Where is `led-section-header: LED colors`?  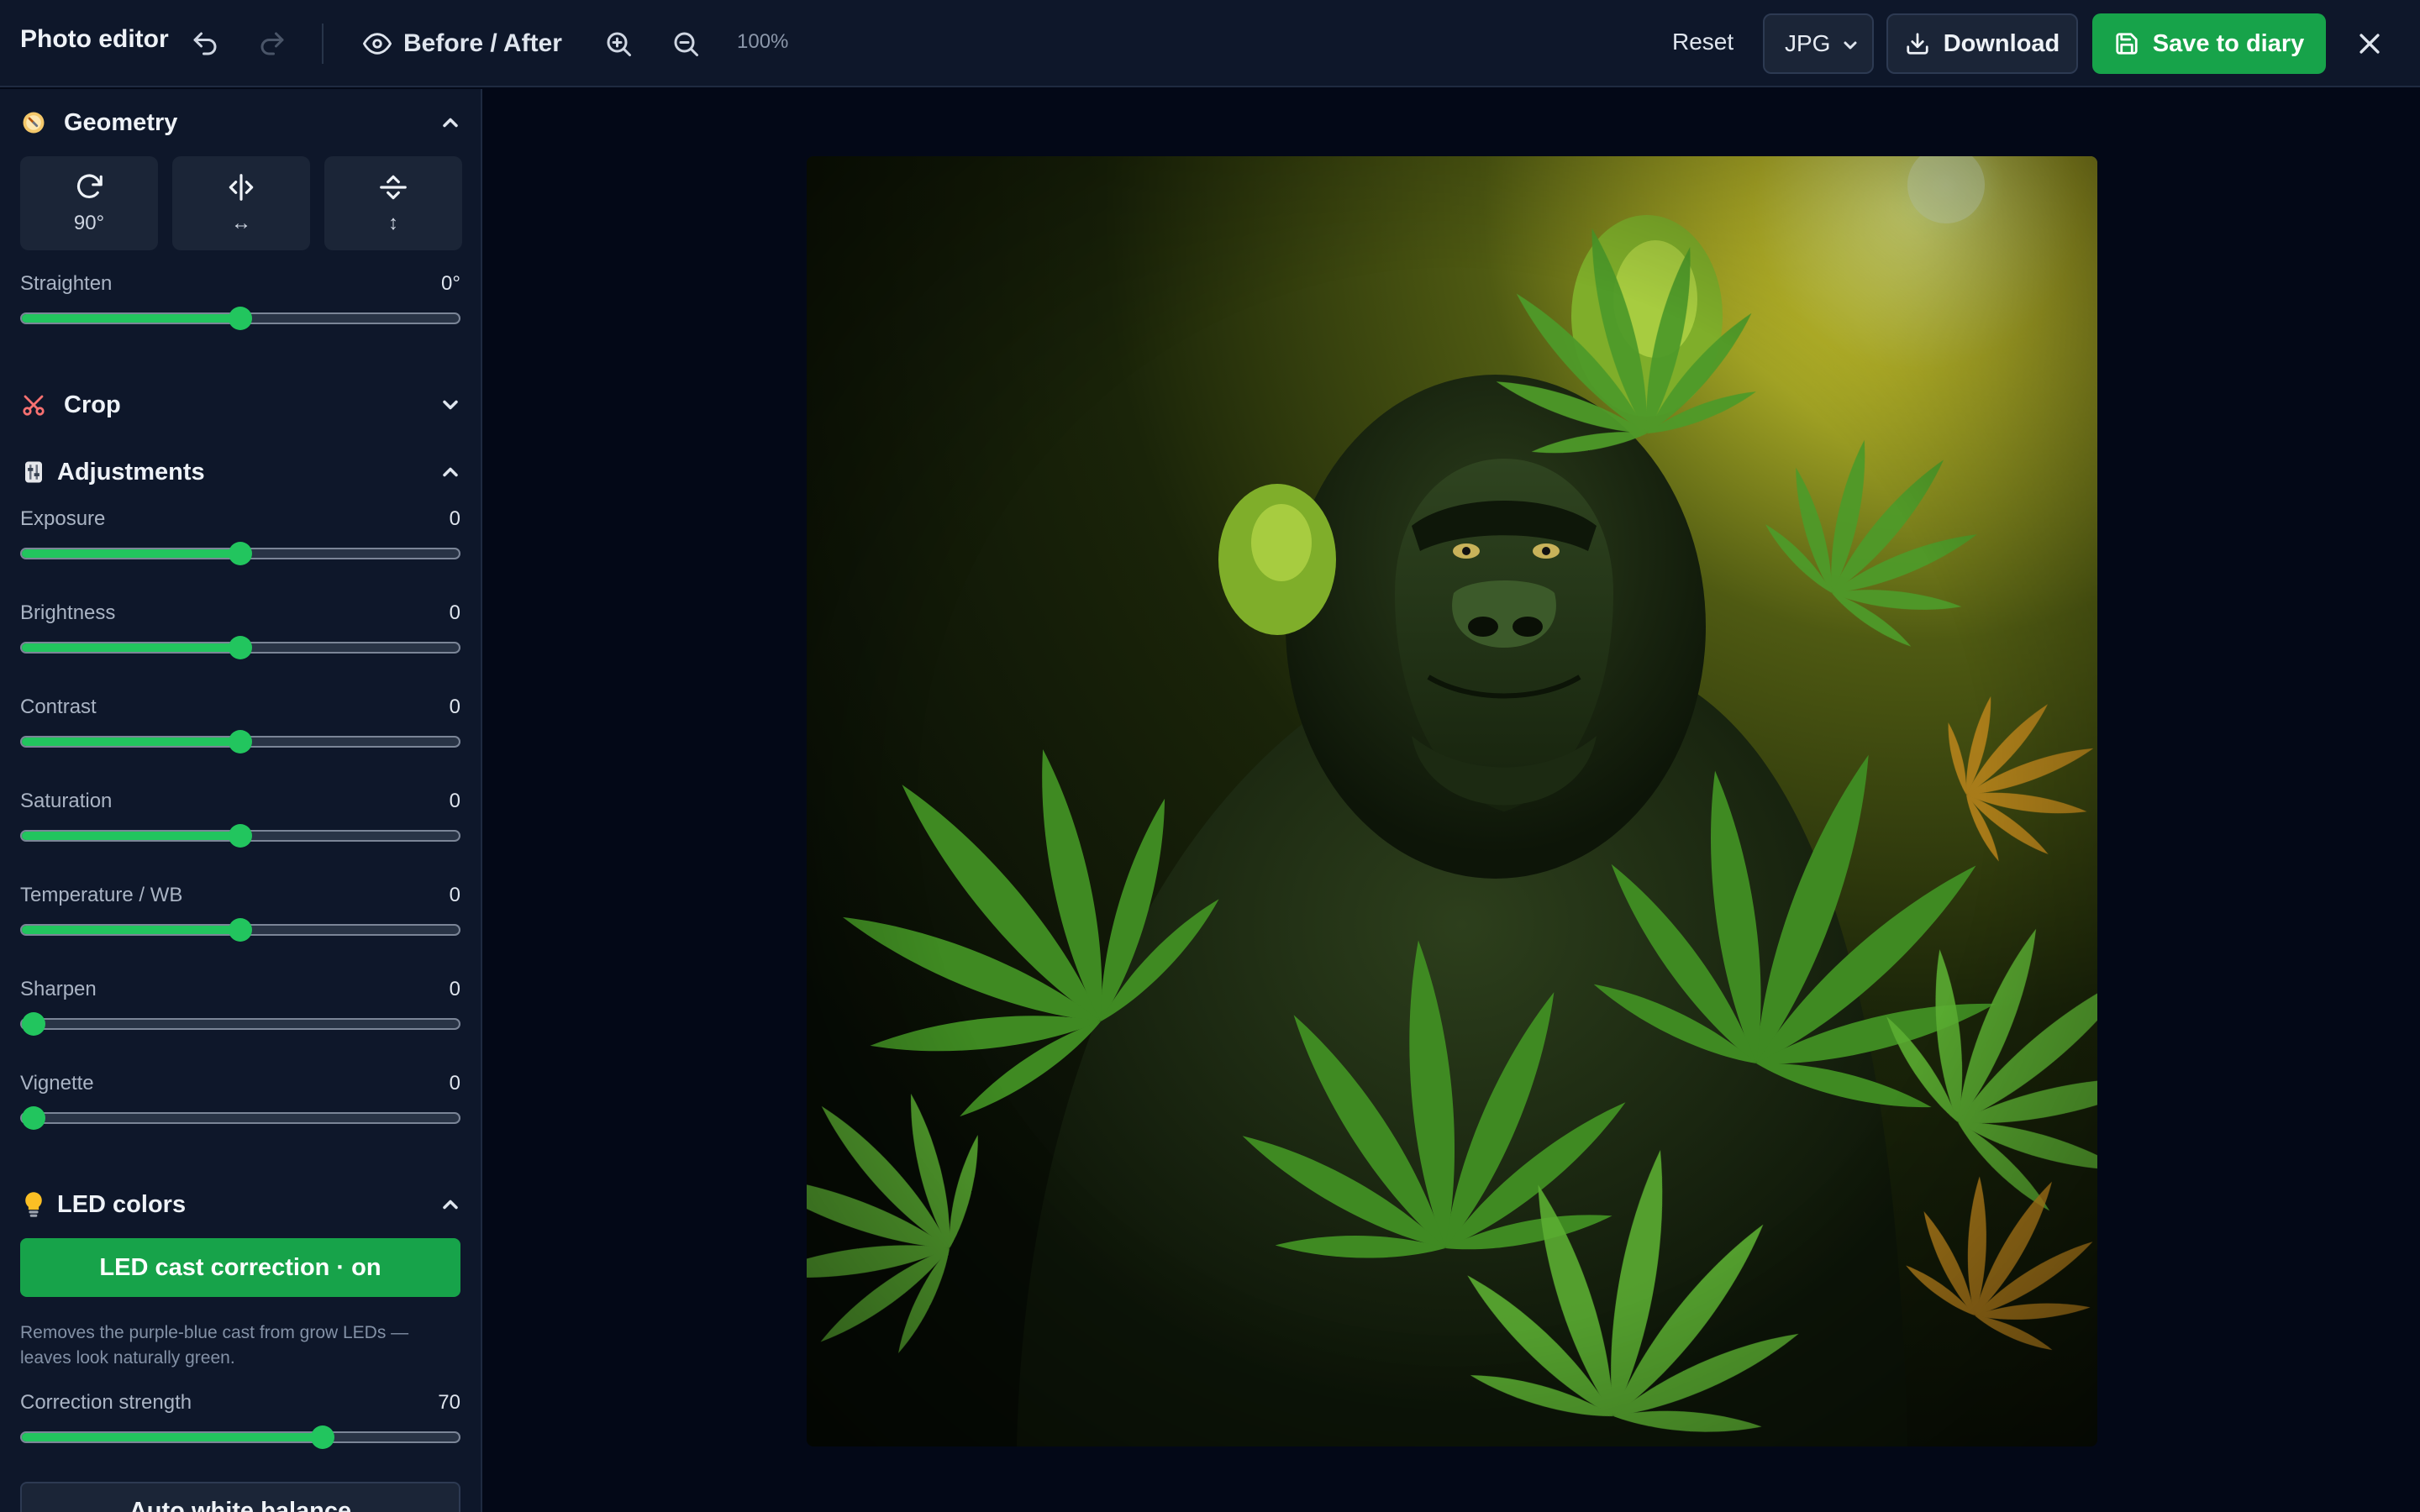 led-section-header: LED colors is located at coordinates (241, 1204).